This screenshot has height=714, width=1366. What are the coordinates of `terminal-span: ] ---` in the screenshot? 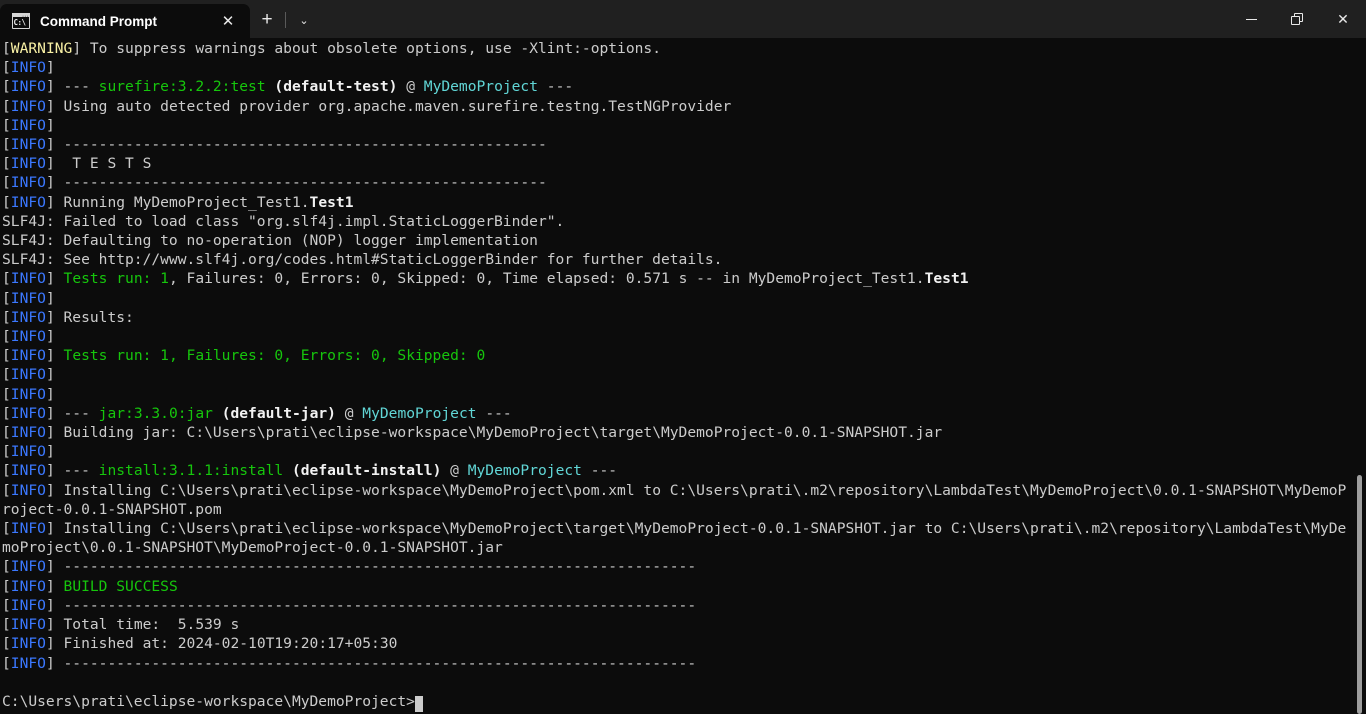 It's located at (72, 471).